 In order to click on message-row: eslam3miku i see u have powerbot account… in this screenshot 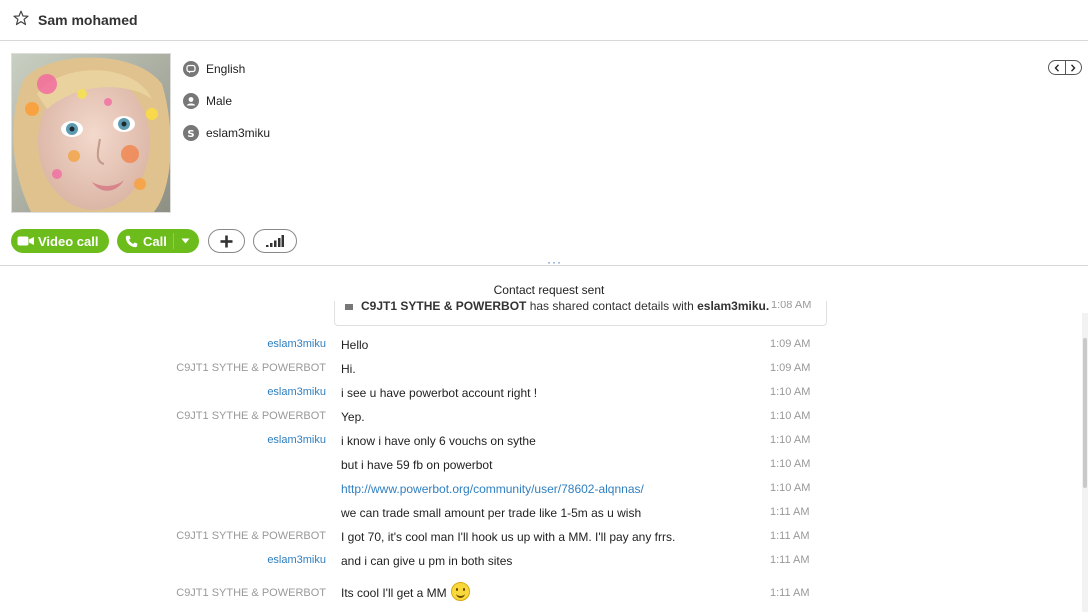, I will do `click(544, 396)`.